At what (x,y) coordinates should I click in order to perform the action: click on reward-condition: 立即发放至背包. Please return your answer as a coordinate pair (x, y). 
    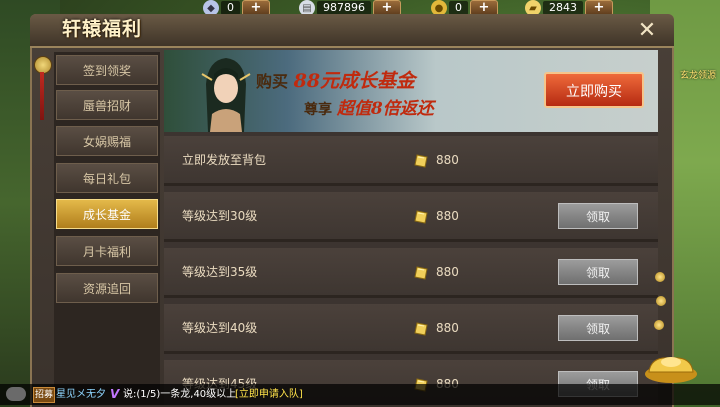
    Looking at the image, I should click on (224, 160).